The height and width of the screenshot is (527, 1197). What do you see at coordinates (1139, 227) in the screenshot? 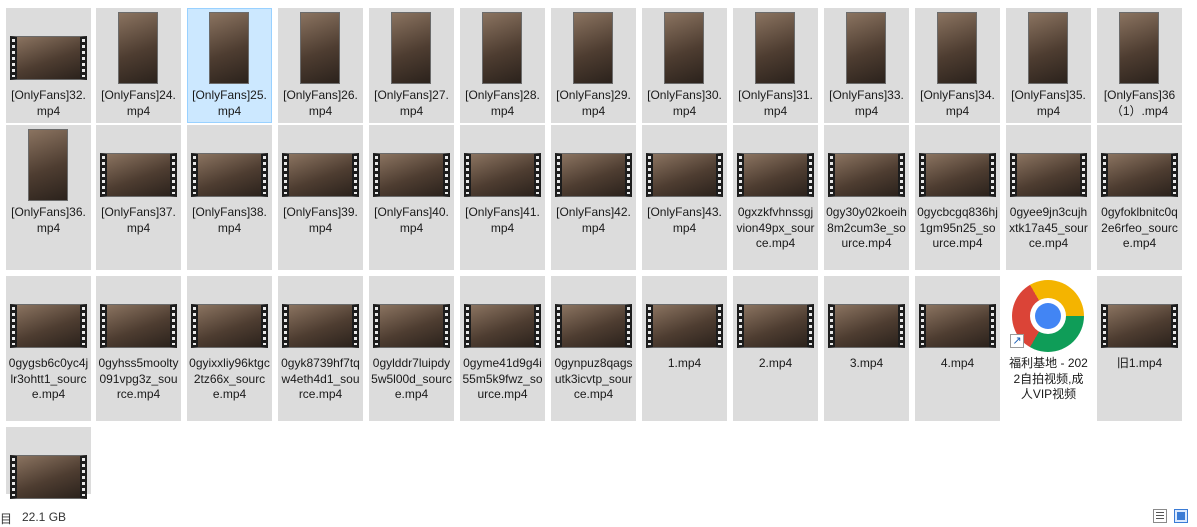
I see `file-name: 0gyfoklbnitc0q2e6rfeo_source.mp4` at bounding box center [1139, 227].